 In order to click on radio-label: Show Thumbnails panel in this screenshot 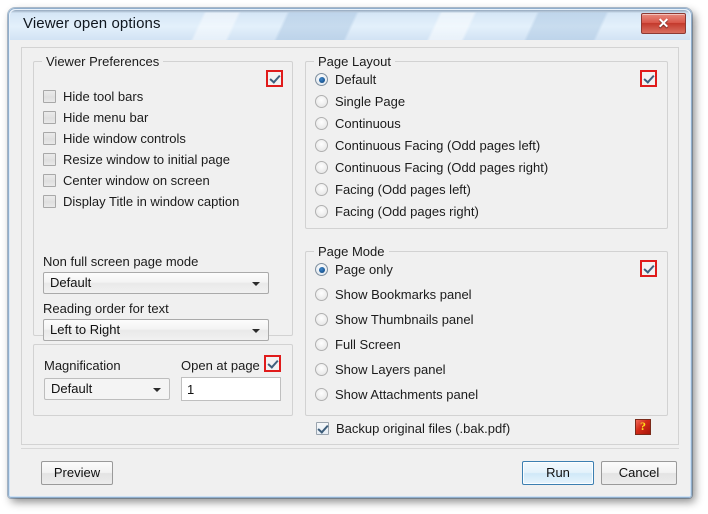, I will do `click(404, 319)`.